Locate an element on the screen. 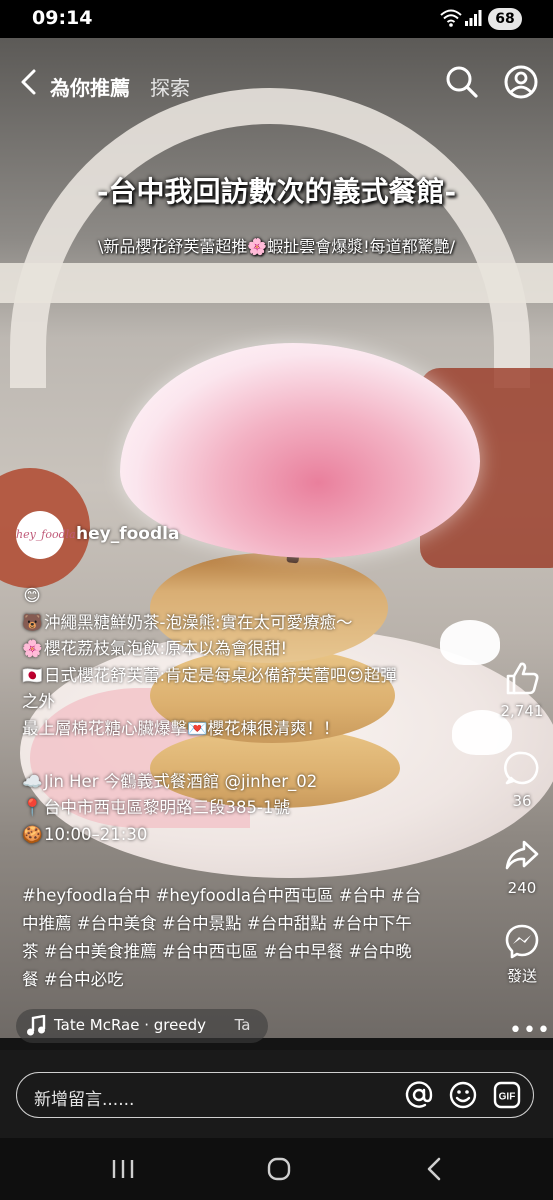  caption-line: 最上層棉花糖心臟爆擊💌櫻花棟很清爽！！ is located at coordinates (242, 729).